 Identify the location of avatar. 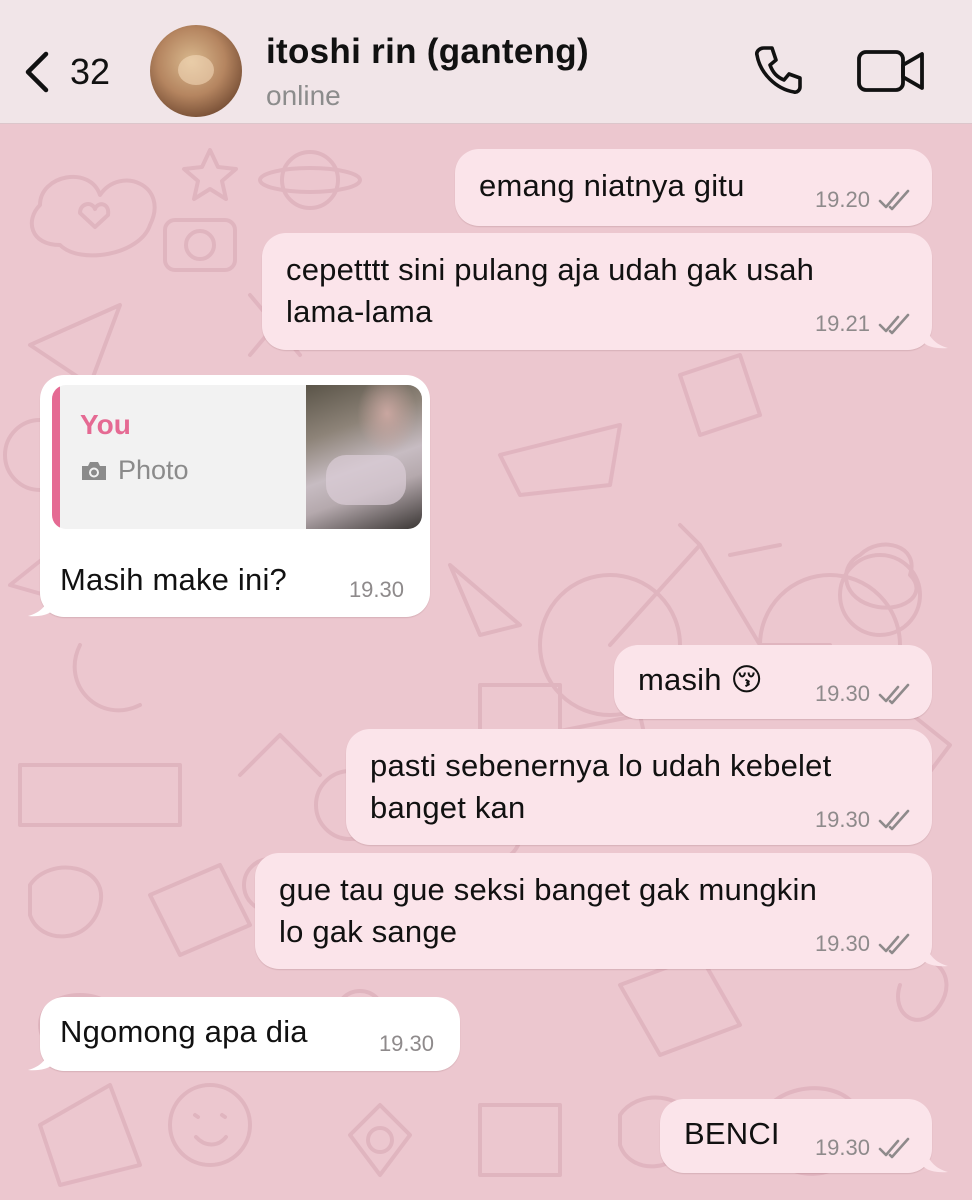
(196, 71).